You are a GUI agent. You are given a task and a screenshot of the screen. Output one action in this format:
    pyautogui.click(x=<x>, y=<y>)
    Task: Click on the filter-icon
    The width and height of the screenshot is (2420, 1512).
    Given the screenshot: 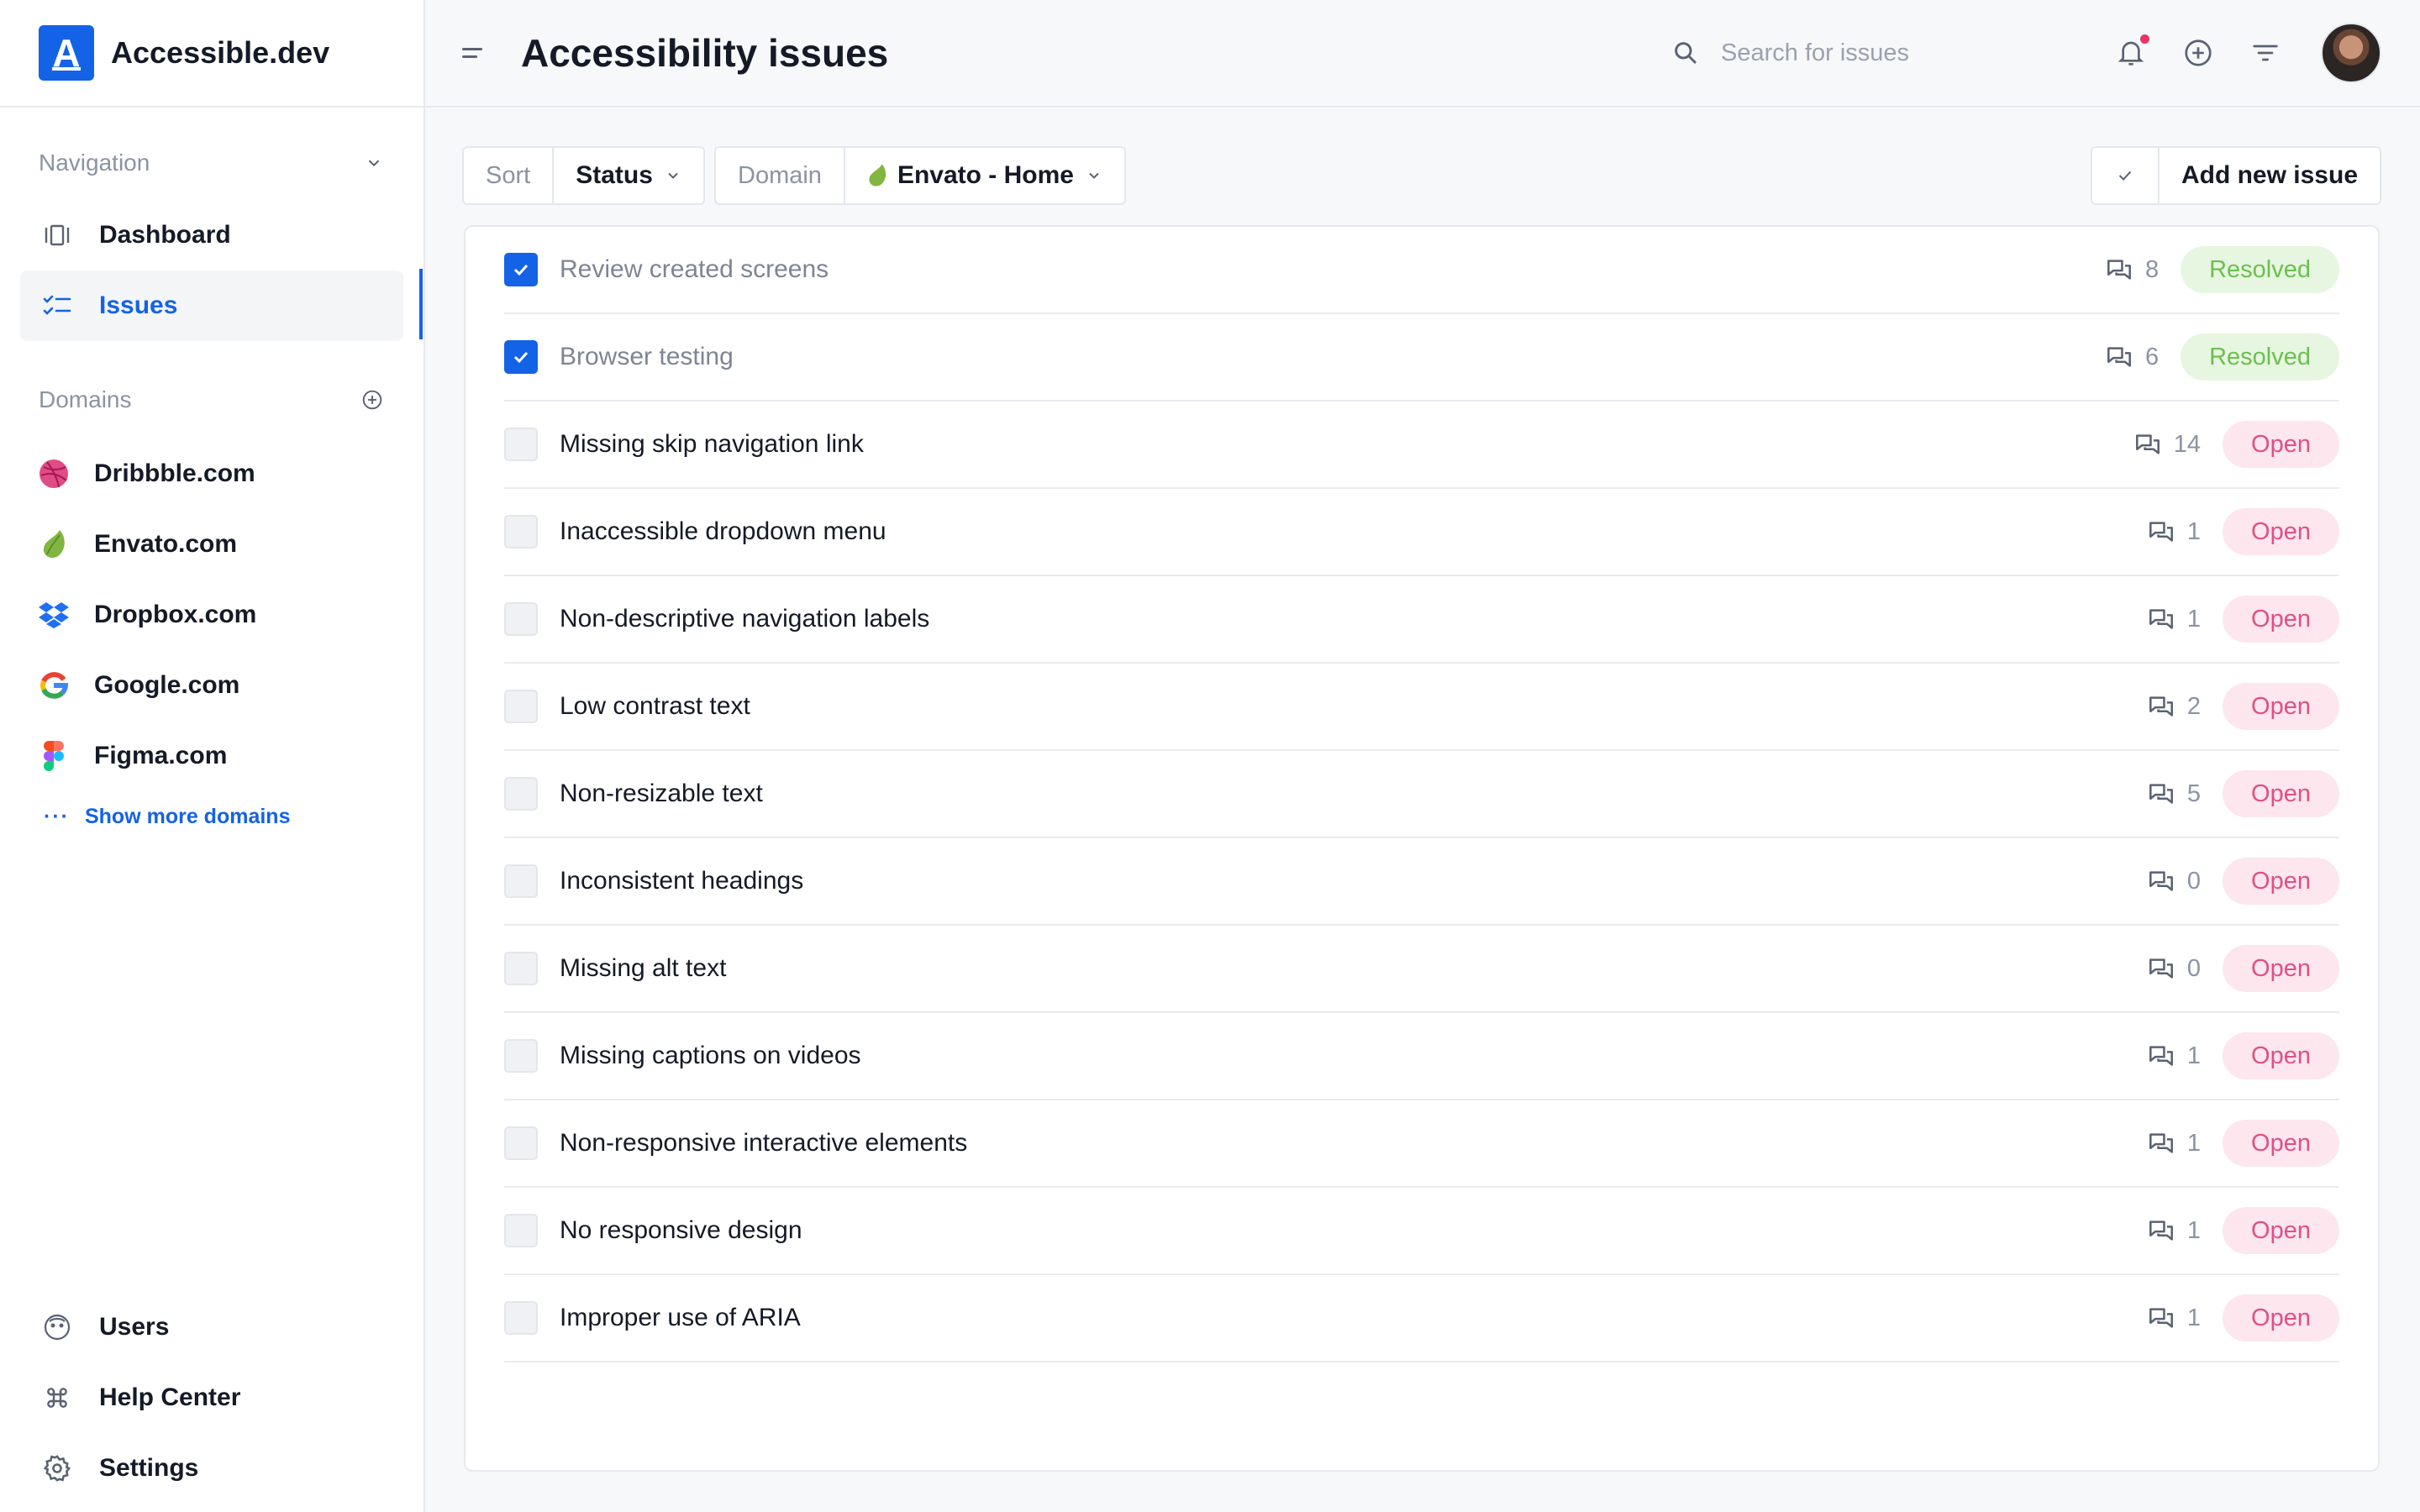 What is the action you would take?
    pyautogui.click(x=2266, y=53)
    